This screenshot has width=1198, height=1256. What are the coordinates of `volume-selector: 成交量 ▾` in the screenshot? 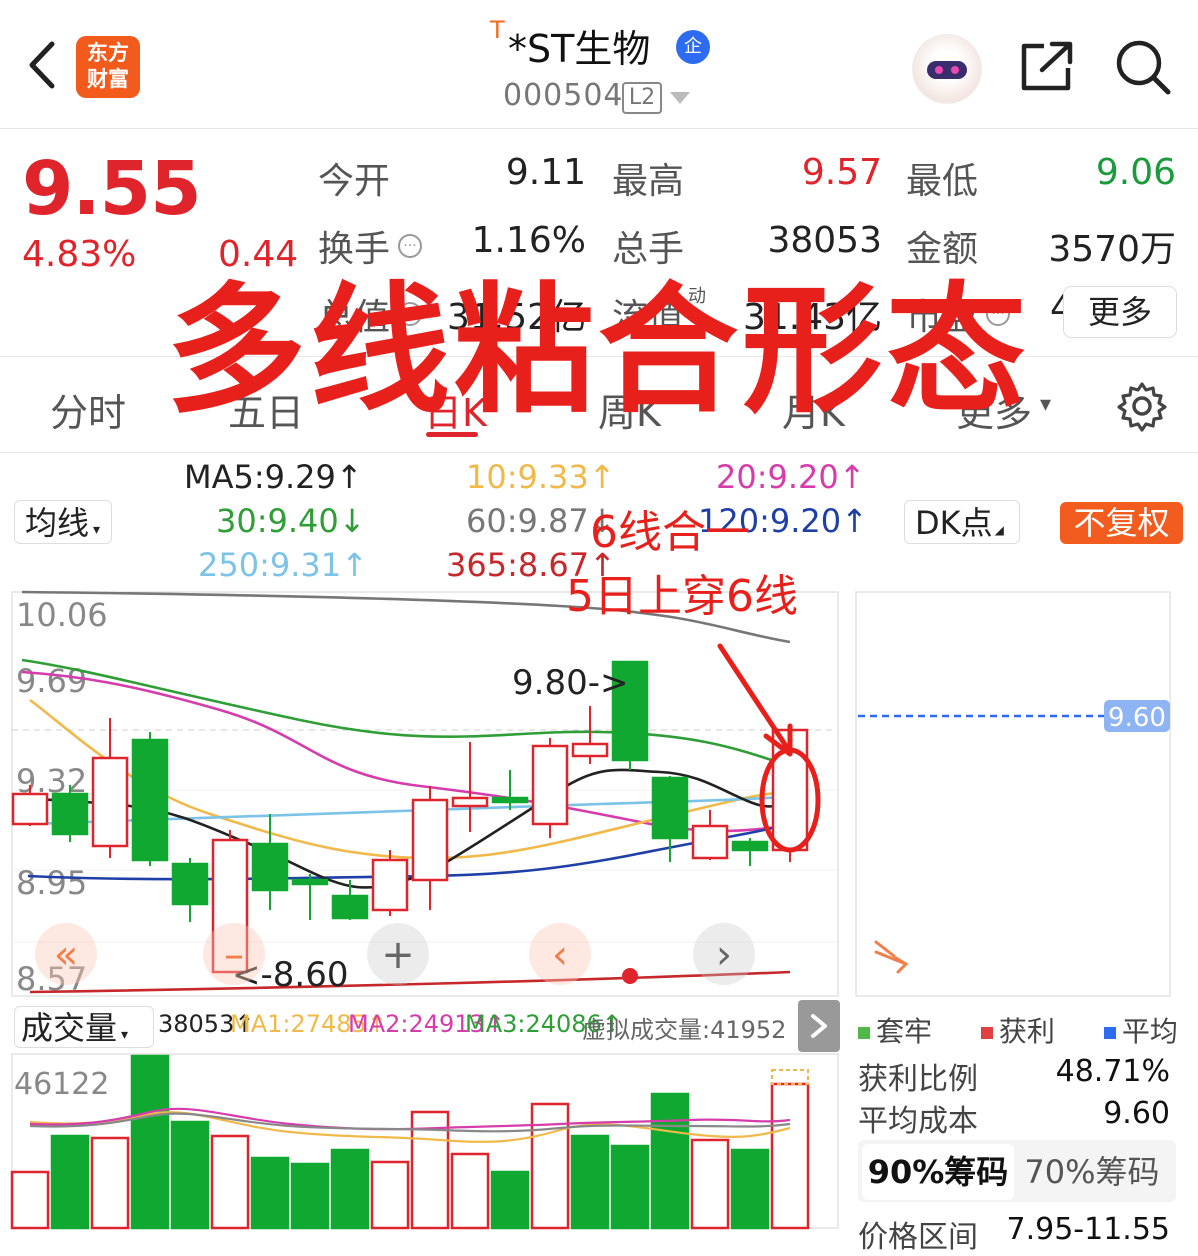 It's located at (84, 1027).